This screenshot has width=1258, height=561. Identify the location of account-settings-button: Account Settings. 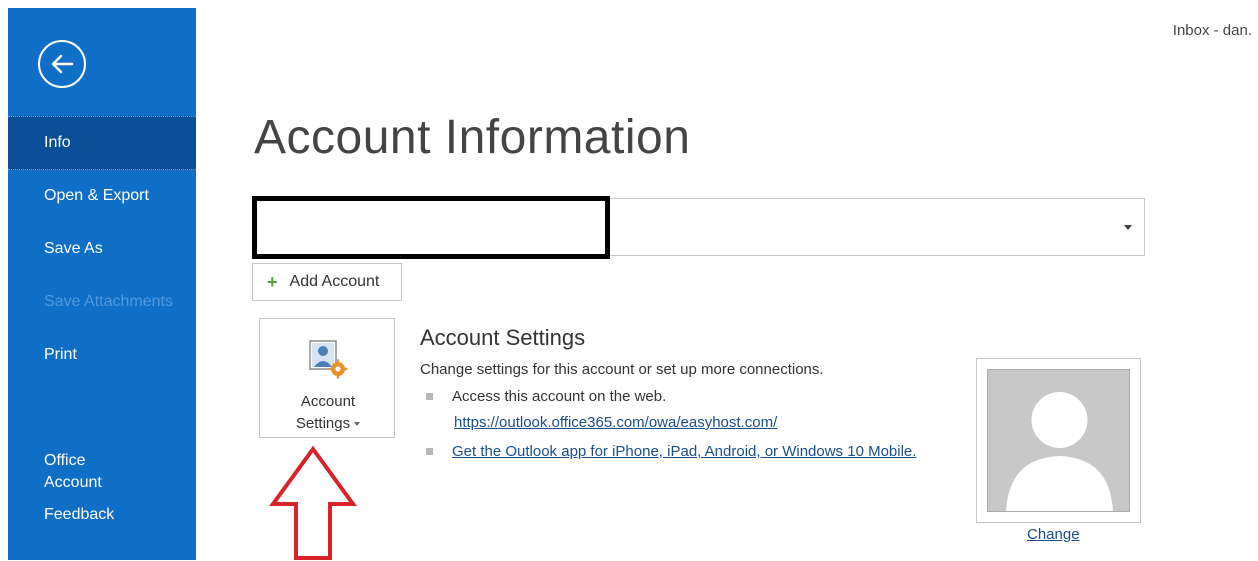
(327, 378).